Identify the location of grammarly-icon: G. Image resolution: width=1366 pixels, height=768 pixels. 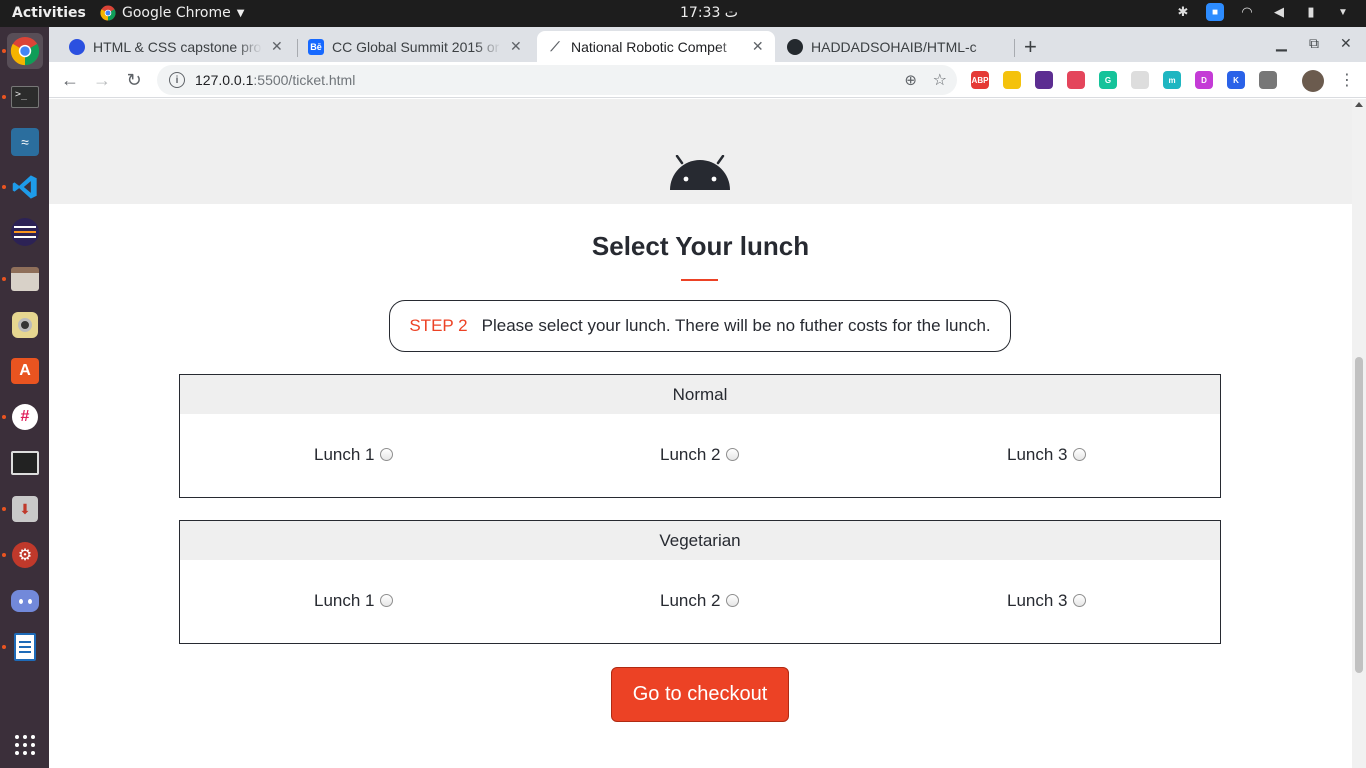
(1108, 80).